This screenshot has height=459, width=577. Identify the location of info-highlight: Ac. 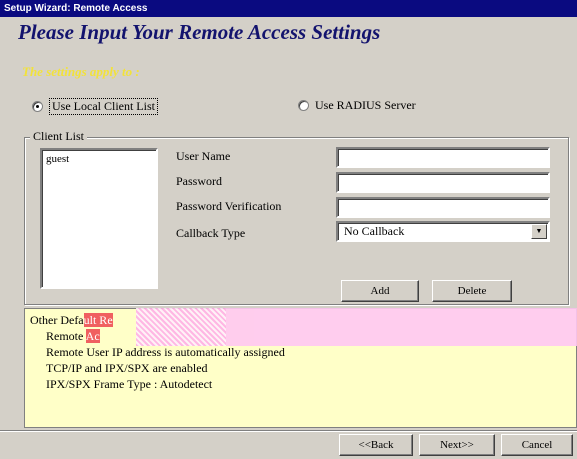
(92, 336).